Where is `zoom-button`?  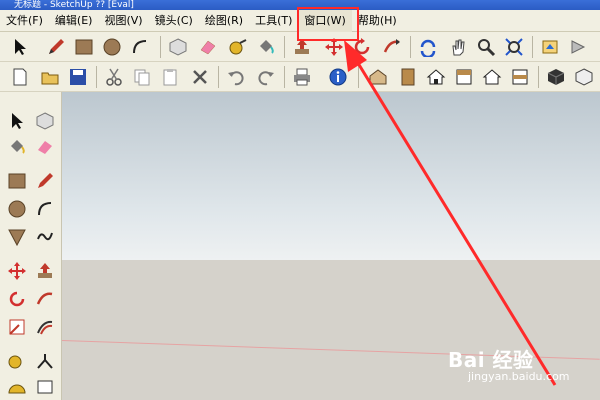
zoom-button is located at coordinates (486, 47).